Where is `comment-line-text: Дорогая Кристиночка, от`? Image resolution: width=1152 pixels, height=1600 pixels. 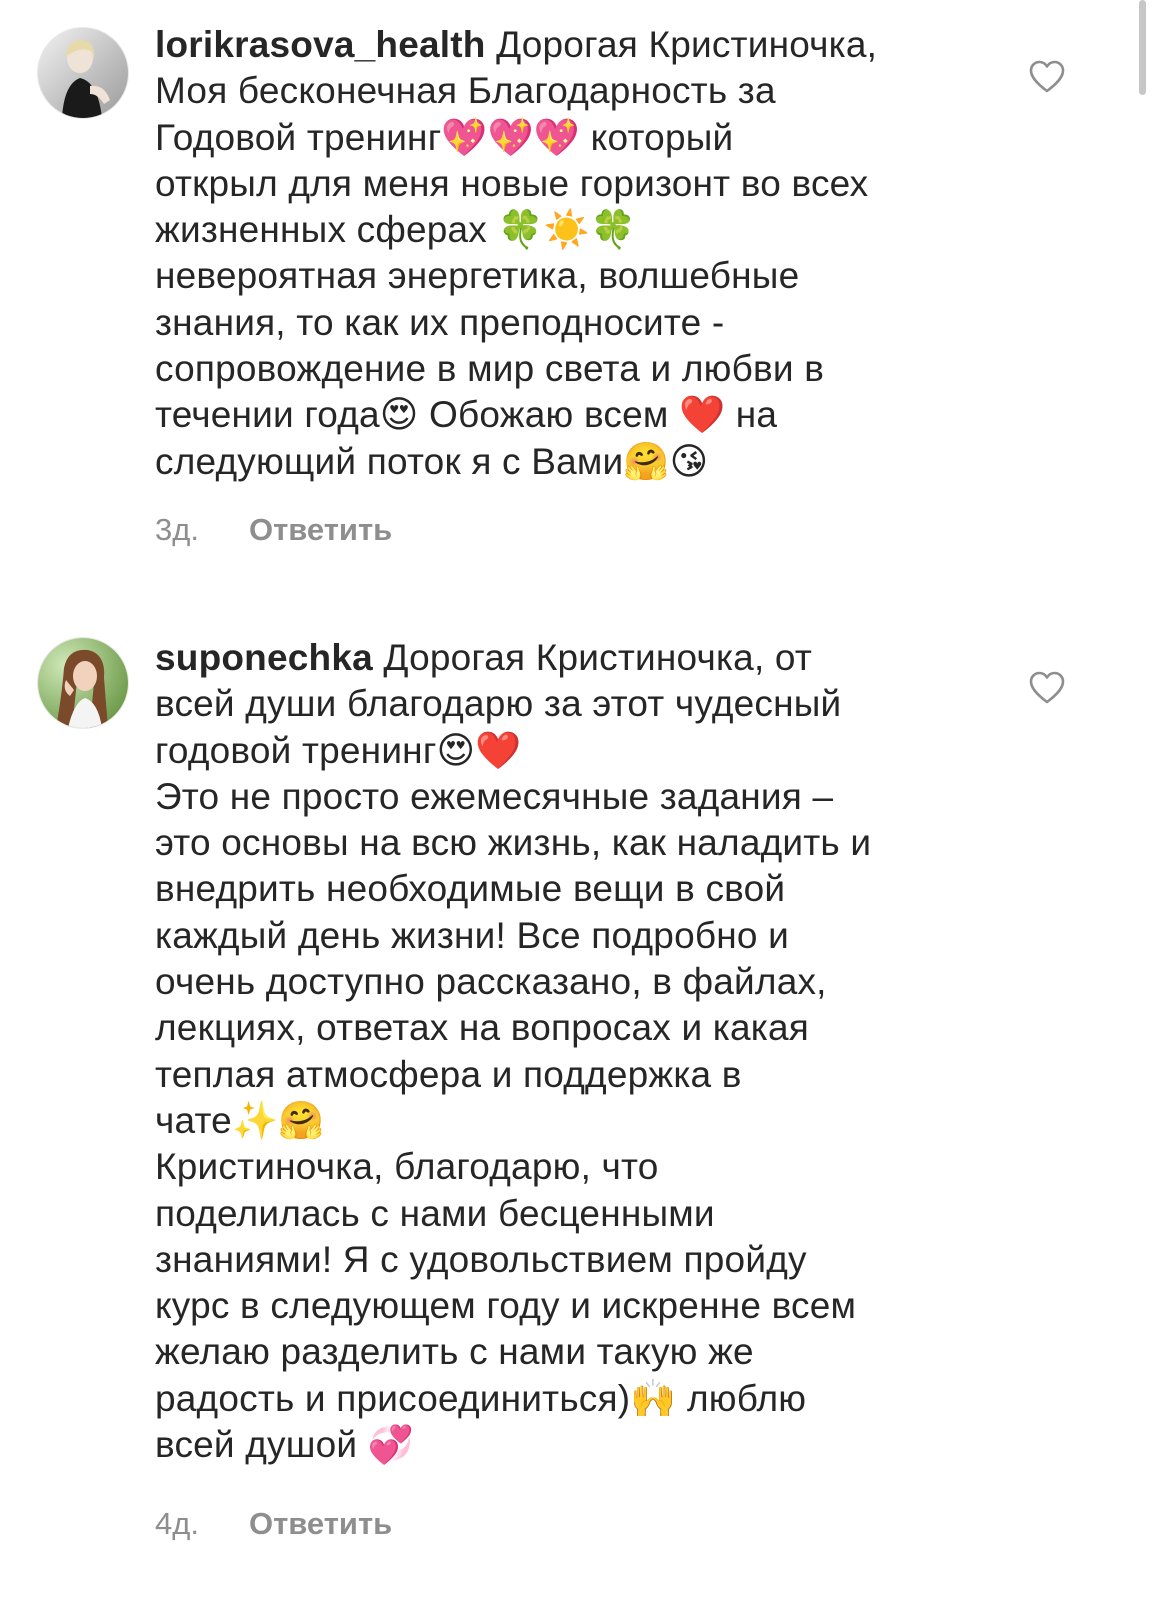 comment-line-text: Дорогая Кристиночка, от is located at coordinates (598, 657).